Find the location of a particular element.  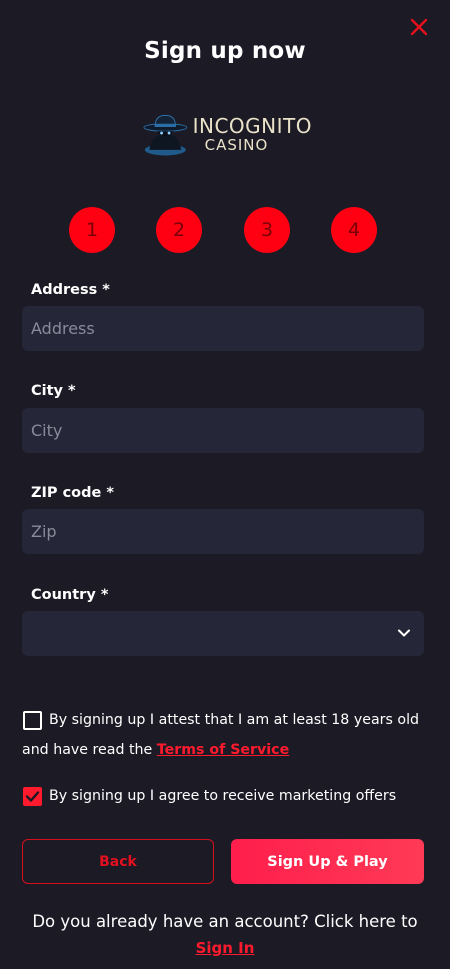

city-input is located at coordinates (223, 430).